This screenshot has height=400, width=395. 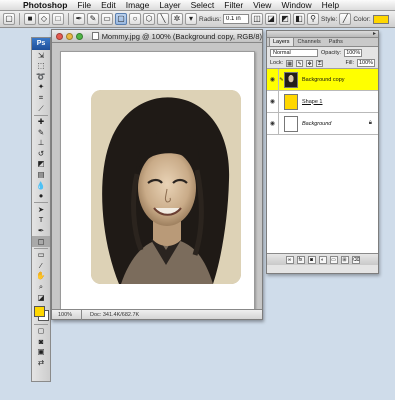 I want to click on paths-button: ◇, so click(x=44, y=19).